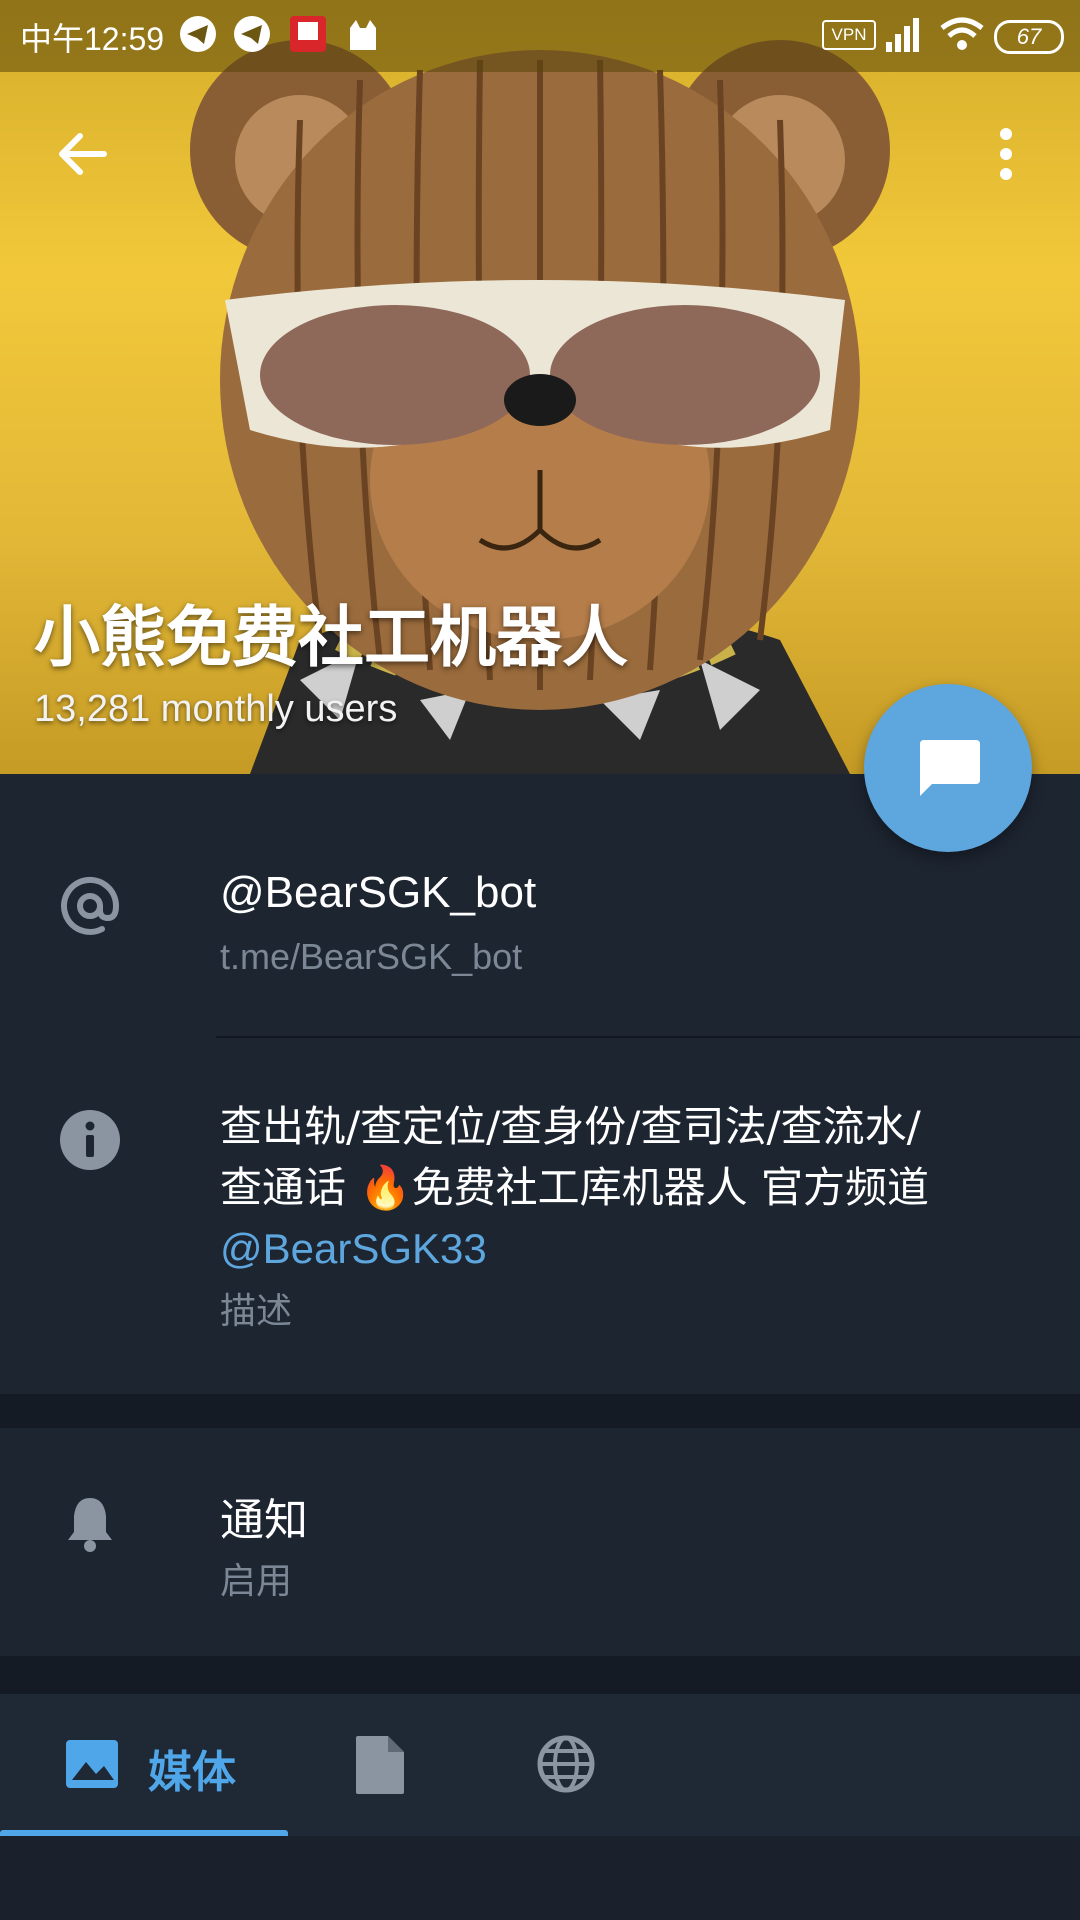 Image resolution: width=1080 pixels, height=1920 pixels. What do you see at coordinates (371, 956) in the screenshot?
I see `username-link: t.me/BearSGK_bot` at bounding box center [371, 956].